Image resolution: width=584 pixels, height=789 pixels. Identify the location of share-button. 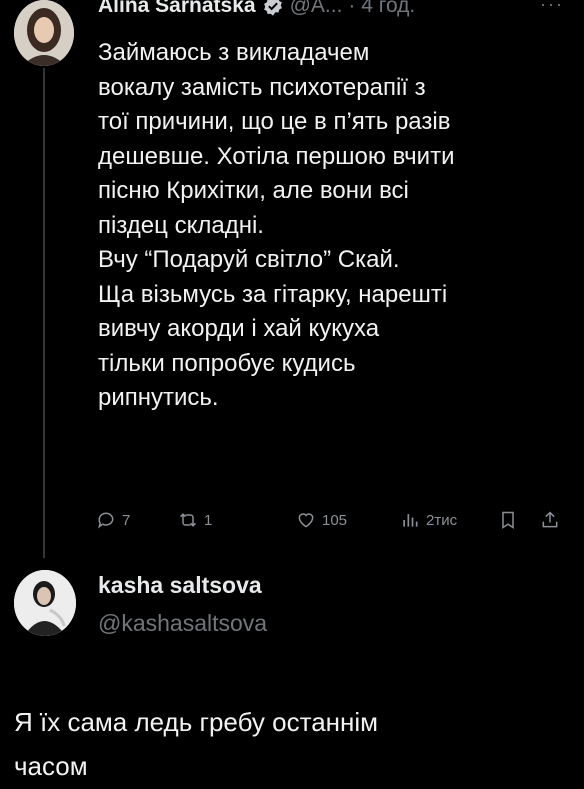
(550, 520).